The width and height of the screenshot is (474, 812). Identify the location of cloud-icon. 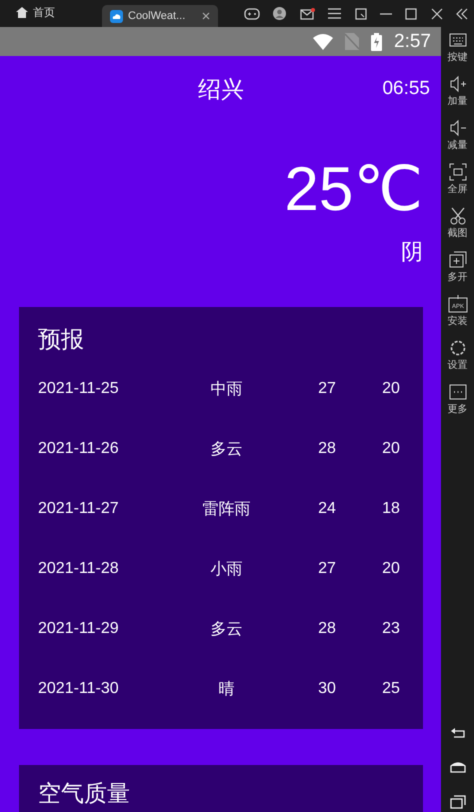
(116, 16).